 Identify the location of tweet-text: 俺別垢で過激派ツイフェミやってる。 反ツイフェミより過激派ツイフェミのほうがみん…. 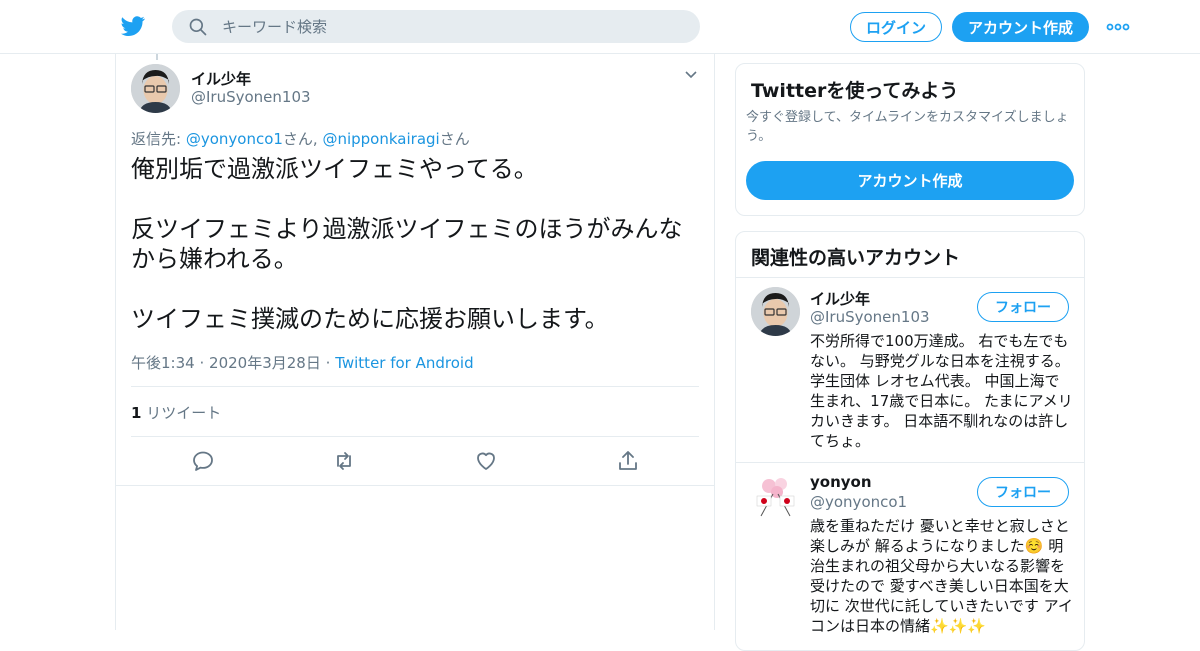
(411, 244).